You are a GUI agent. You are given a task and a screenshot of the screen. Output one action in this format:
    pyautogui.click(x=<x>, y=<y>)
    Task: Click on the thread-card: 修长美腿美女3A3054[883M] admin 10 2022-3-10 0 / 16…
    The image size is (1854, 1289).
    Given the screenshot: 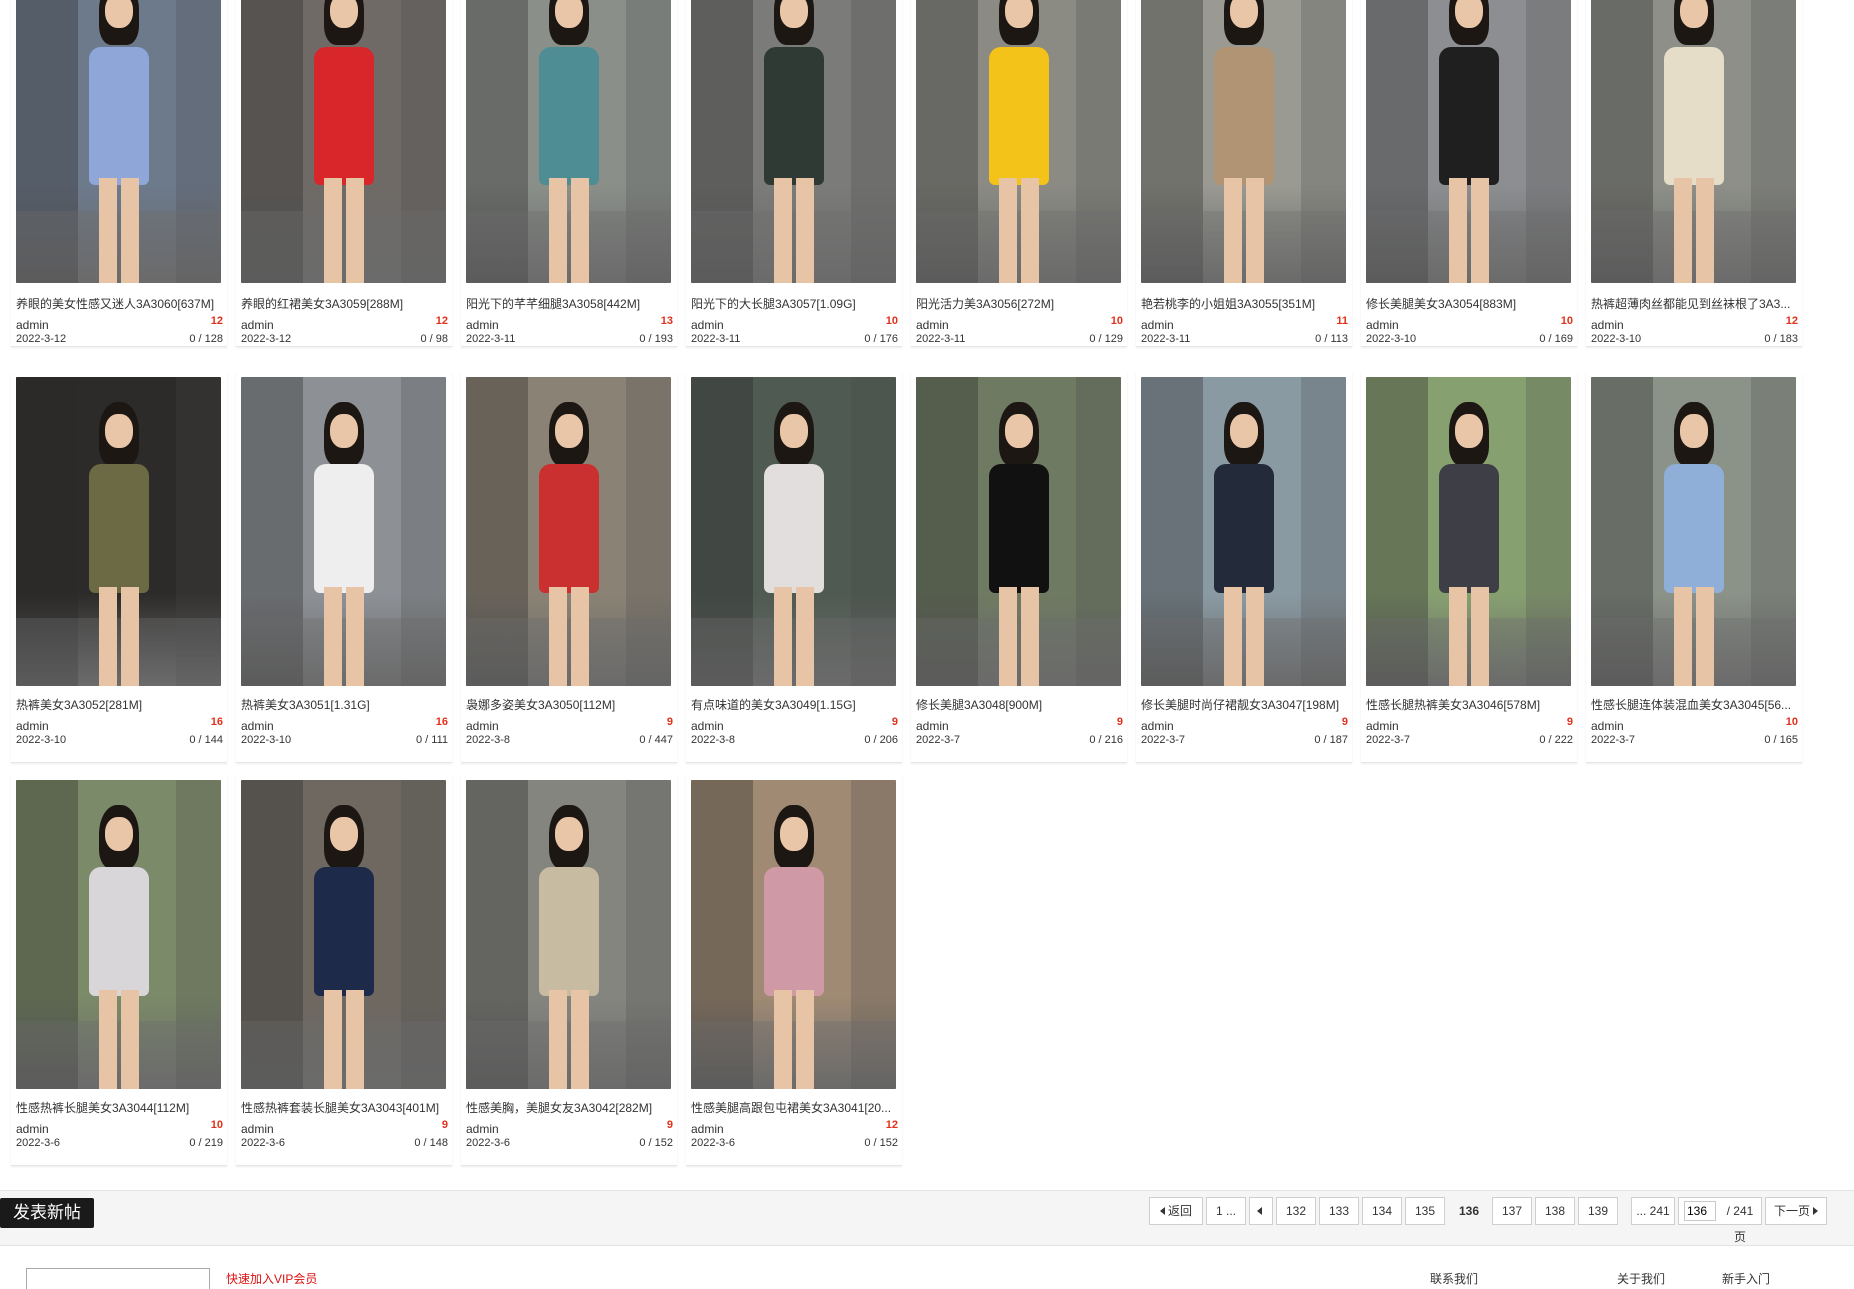 What is the action you would take?
    pyautogui.click(x=1469, y=173)
    